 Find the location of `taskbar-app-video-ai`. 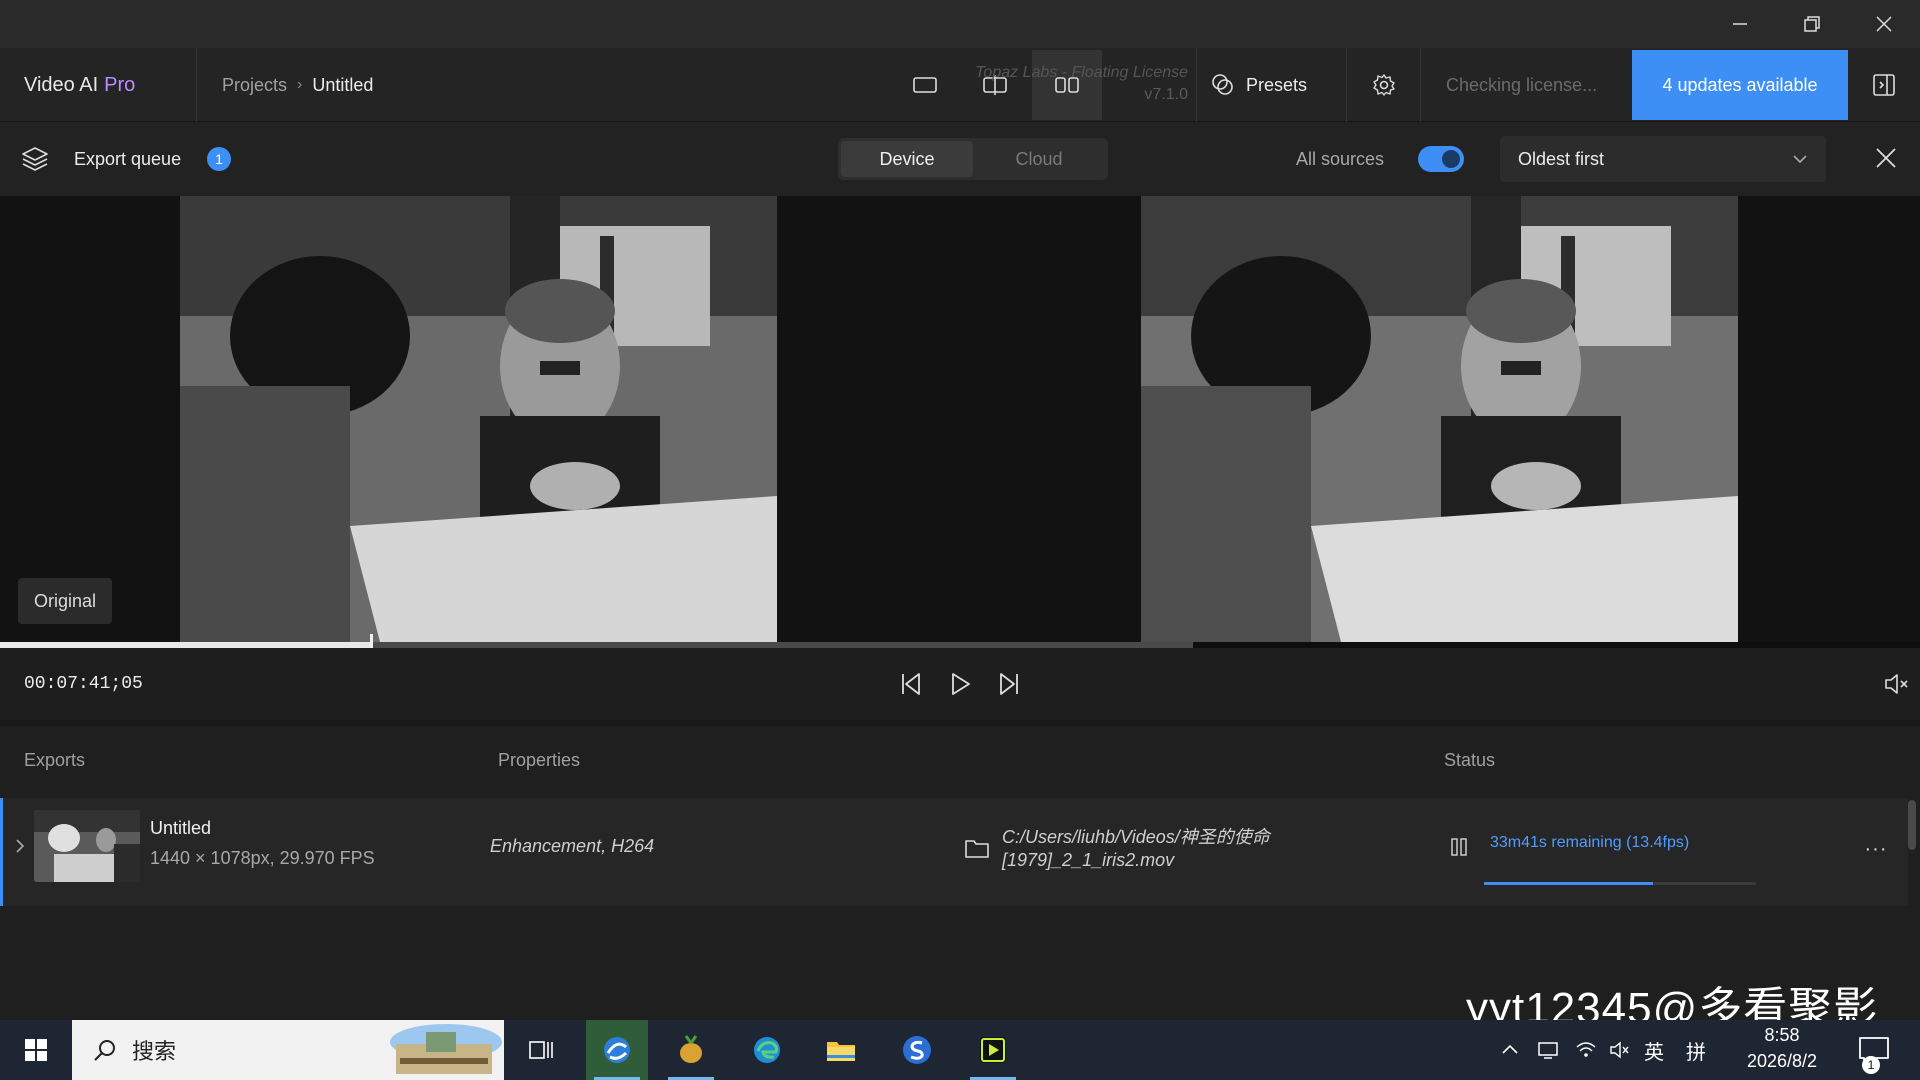

taskbar-app-video-ai is located at coordinates (993, 1050).